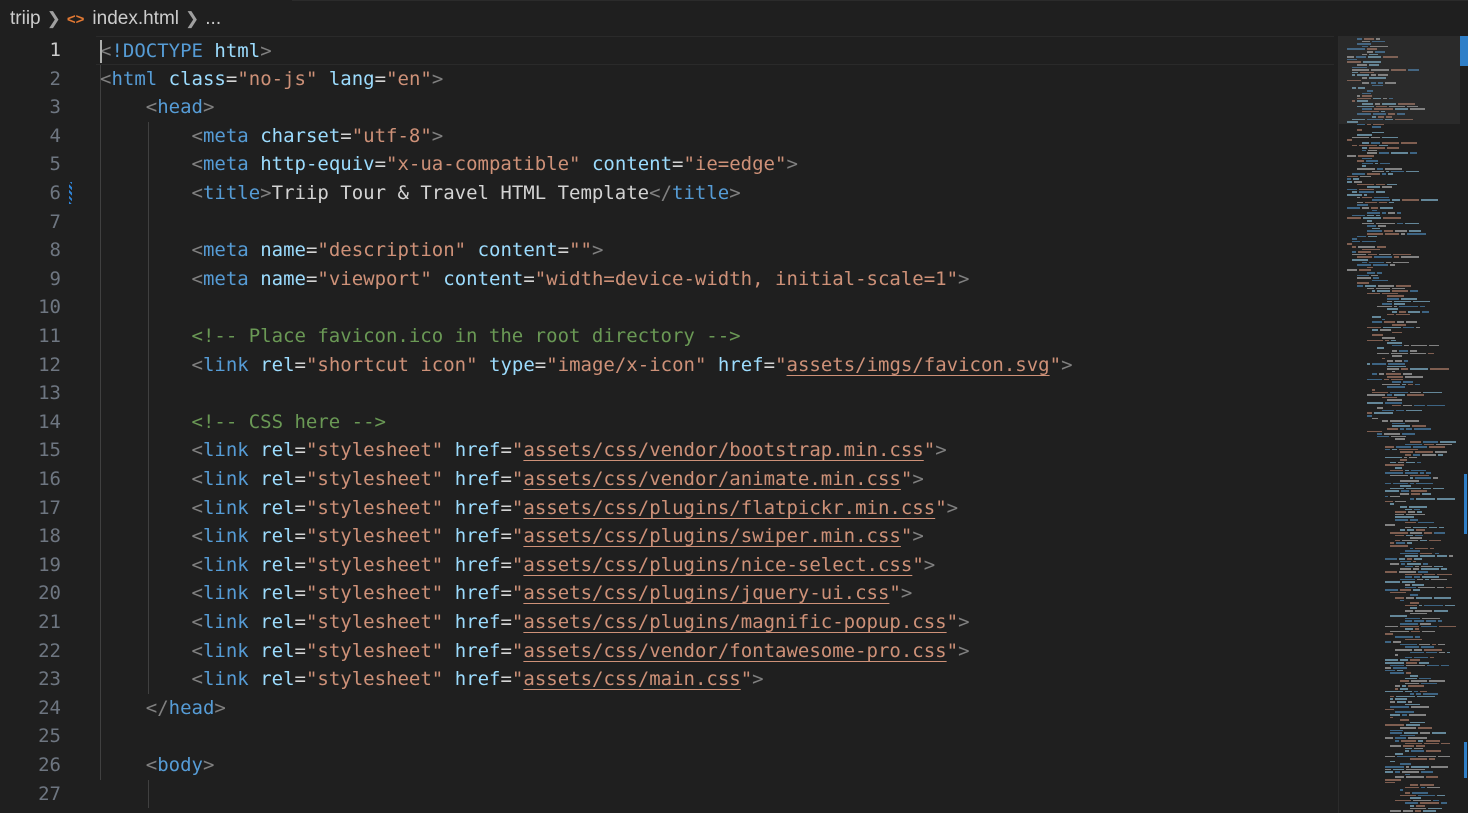  I want to click on git-modified-marker, so click(70, 193).